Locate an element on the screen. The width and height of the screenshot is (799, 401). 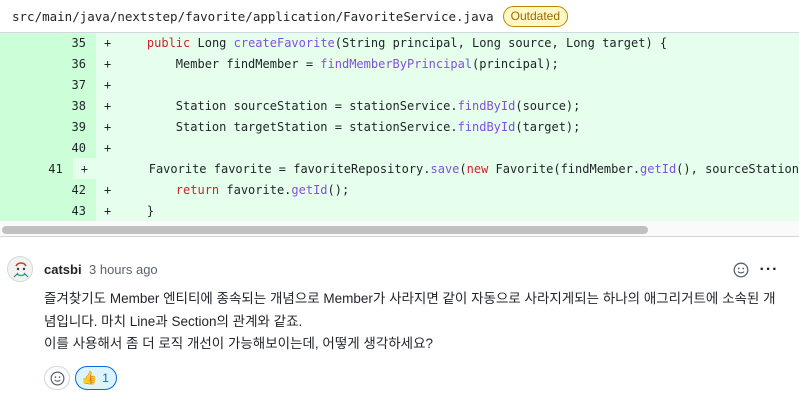
code-token: Favorite(findMember. is located at coordinates (564, 168).